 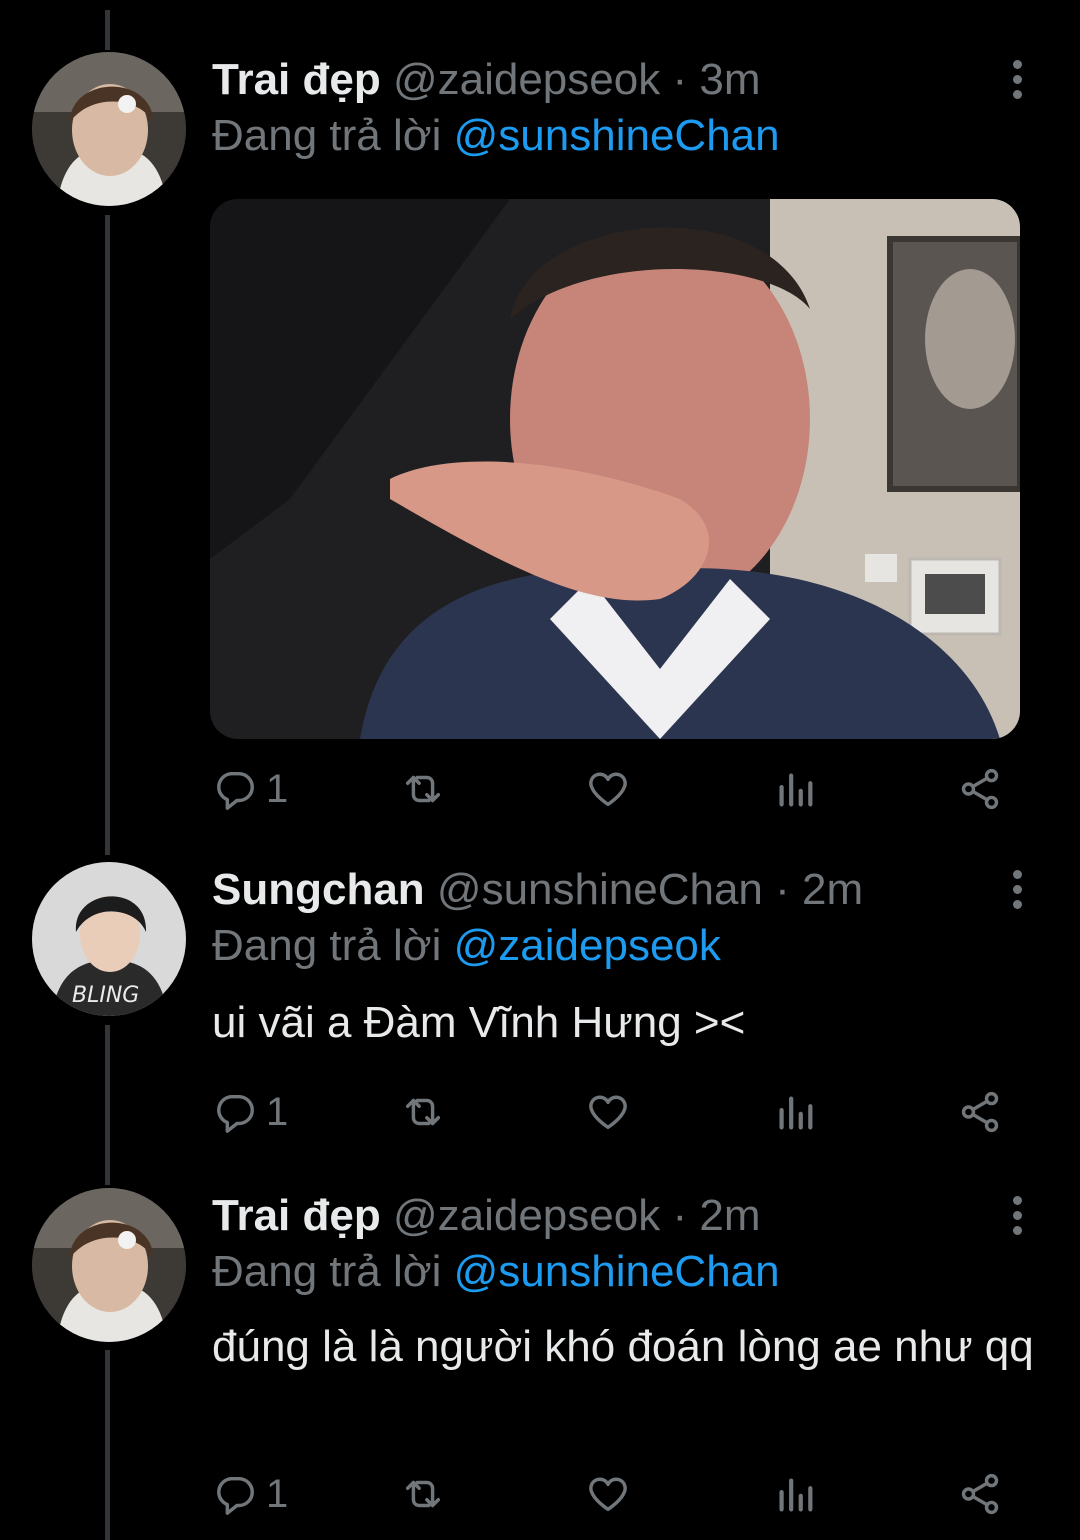 I want to click on timestamp: 3m, so click(x=729, y=79).